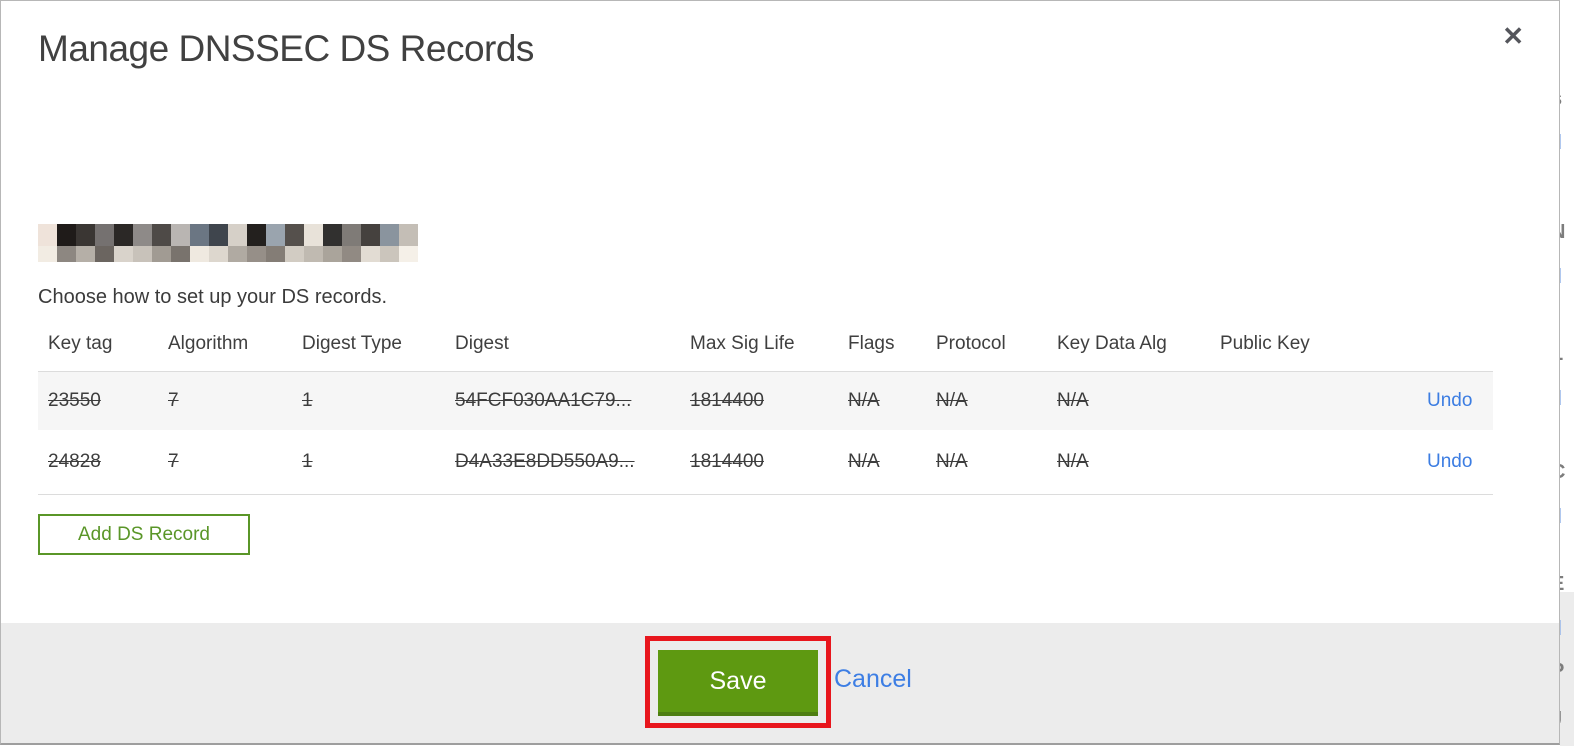  Describe the element at coordinates (1112, 343) in the screenshot. I see `column-header-key-data-alg: Key Data Alg` at that location.